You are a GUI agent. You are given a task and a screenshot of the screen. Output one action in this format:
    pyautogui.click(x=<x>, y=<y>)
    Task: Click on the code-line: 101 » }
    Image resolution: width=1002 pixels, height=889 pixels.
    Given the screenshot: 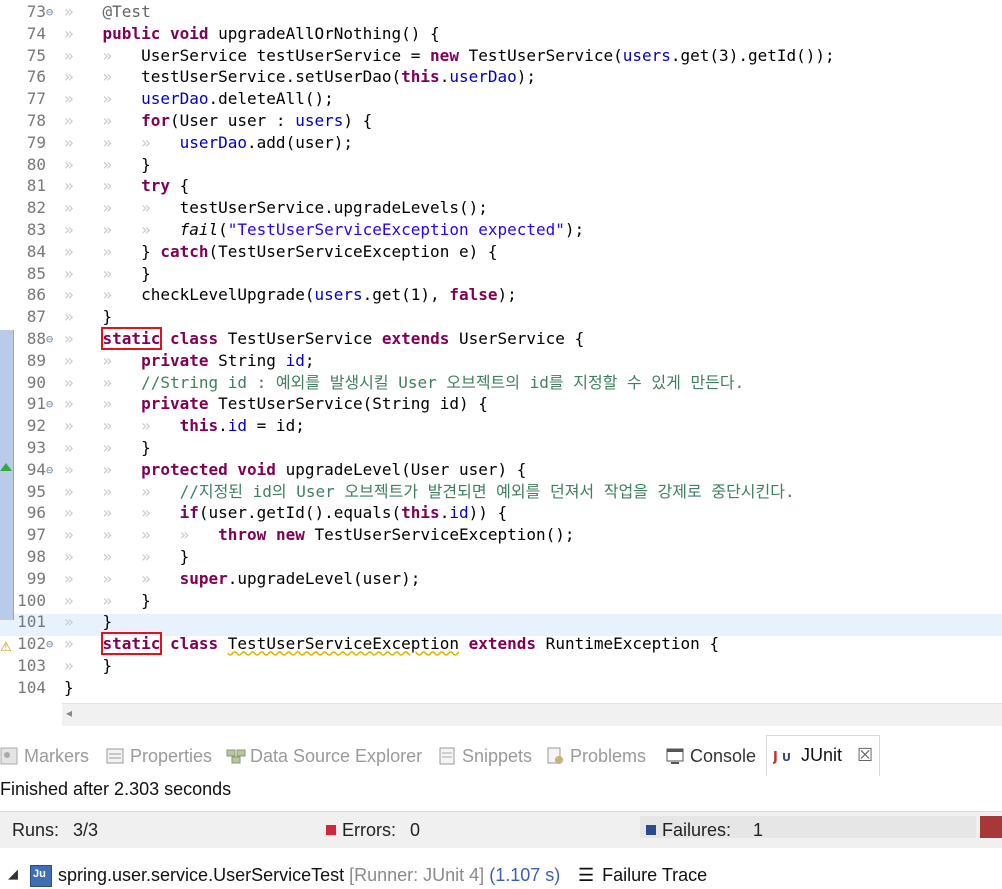 What is the action you would take?
    pyautogui.click(x=501, y=622)
    